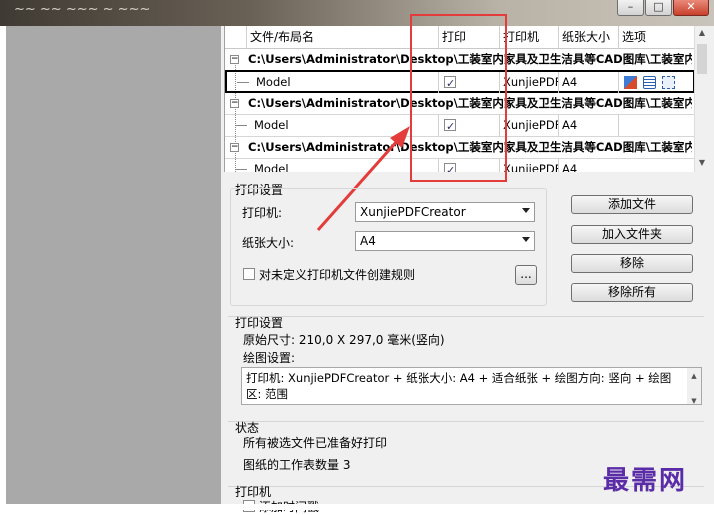 The width and height of the screenshot is (714, 515). Describe the element at coordinates (694, 401) in the screenshot. I see `scroll-down-icon: ▼` at that location.